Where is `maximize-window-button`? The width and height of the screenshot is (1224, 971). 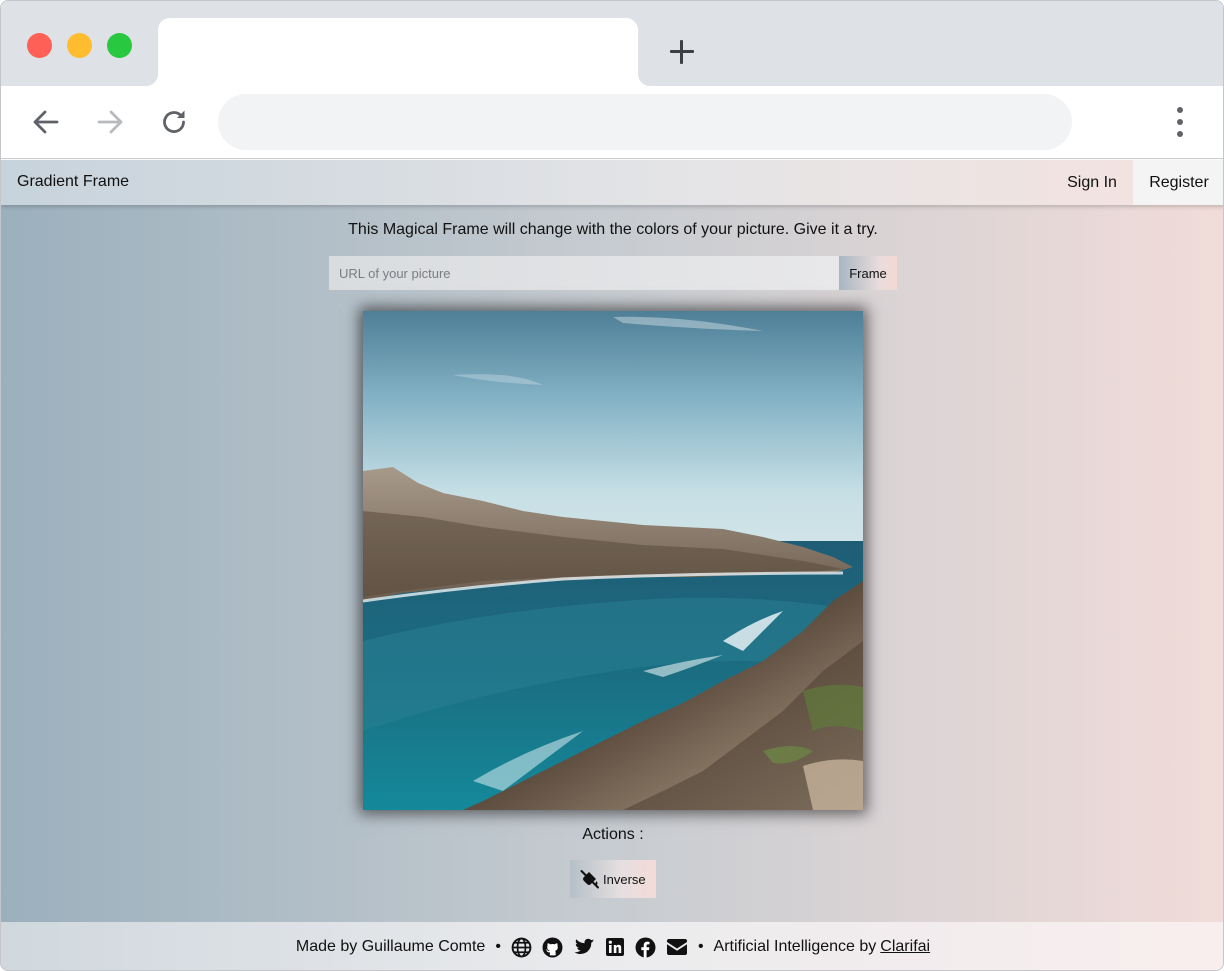
maximize-window-button is located at coordinates (119, 45).